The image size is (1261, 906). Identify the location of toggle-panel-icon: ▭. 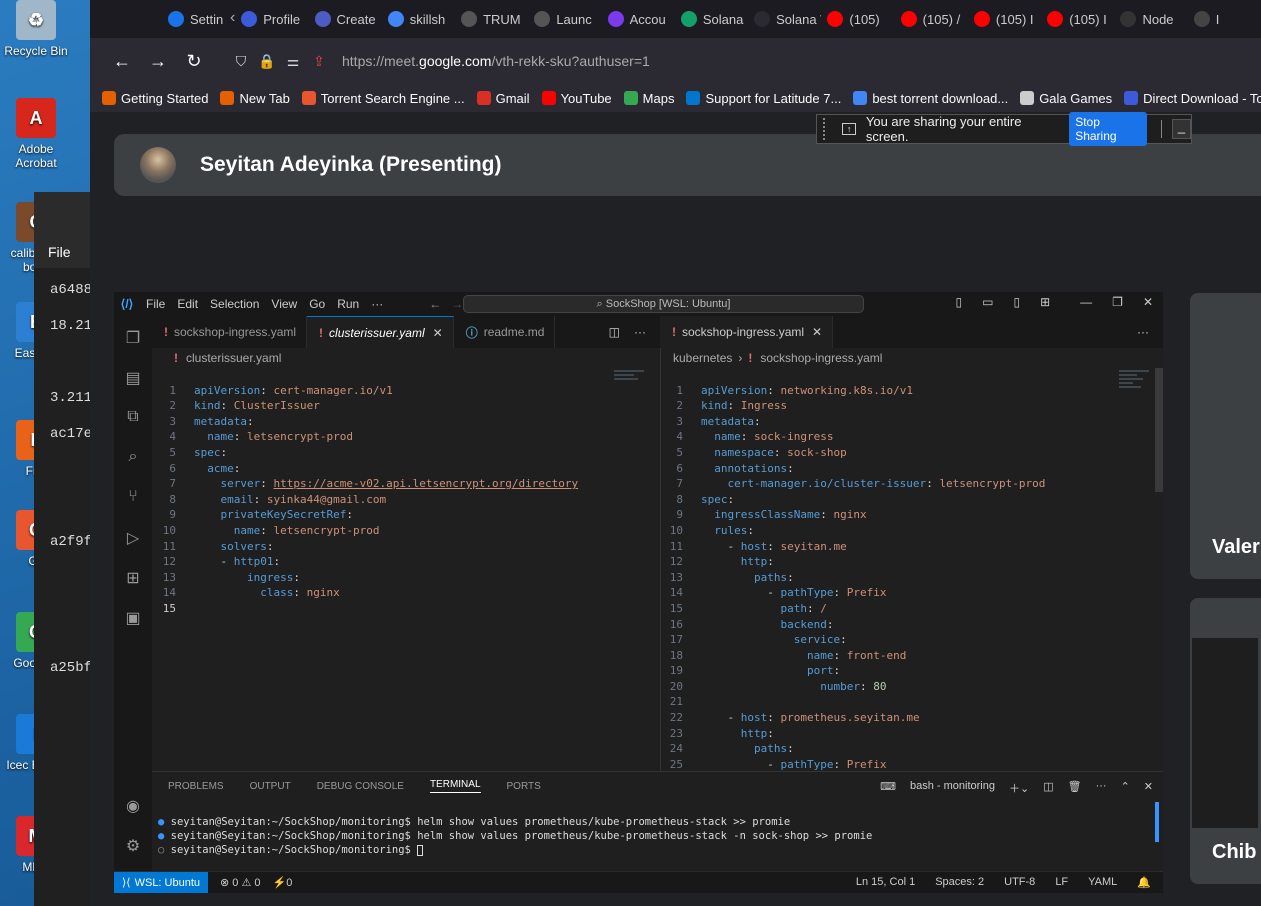
(987, 302).